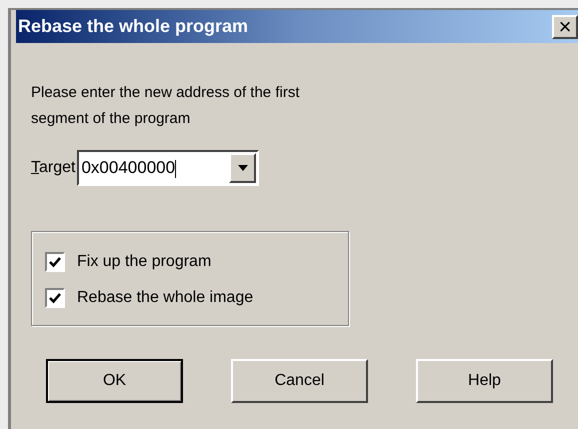 Image resolution: width=578 pixels, height=429 pixels. What do you see at coordinates (144, 262) in the screenshot?
I see `checkbox-label: Fix up the program` at bounding box center [144, 262].